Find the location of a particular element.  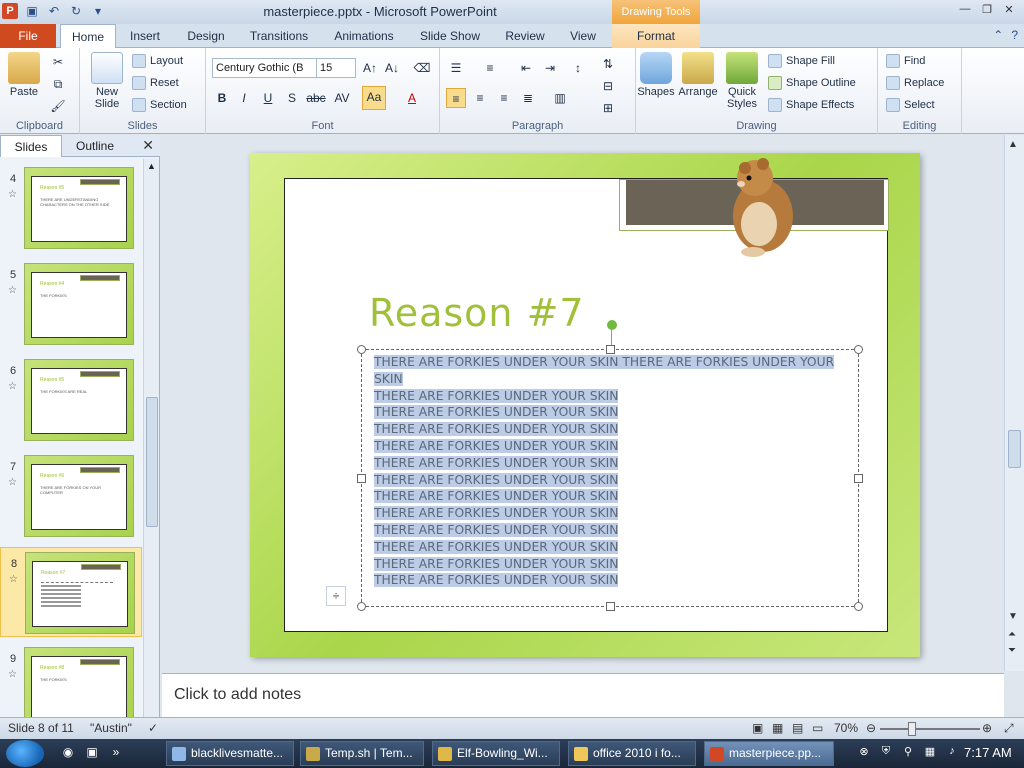

italic-icon: I is located at coordinates (244, 98).